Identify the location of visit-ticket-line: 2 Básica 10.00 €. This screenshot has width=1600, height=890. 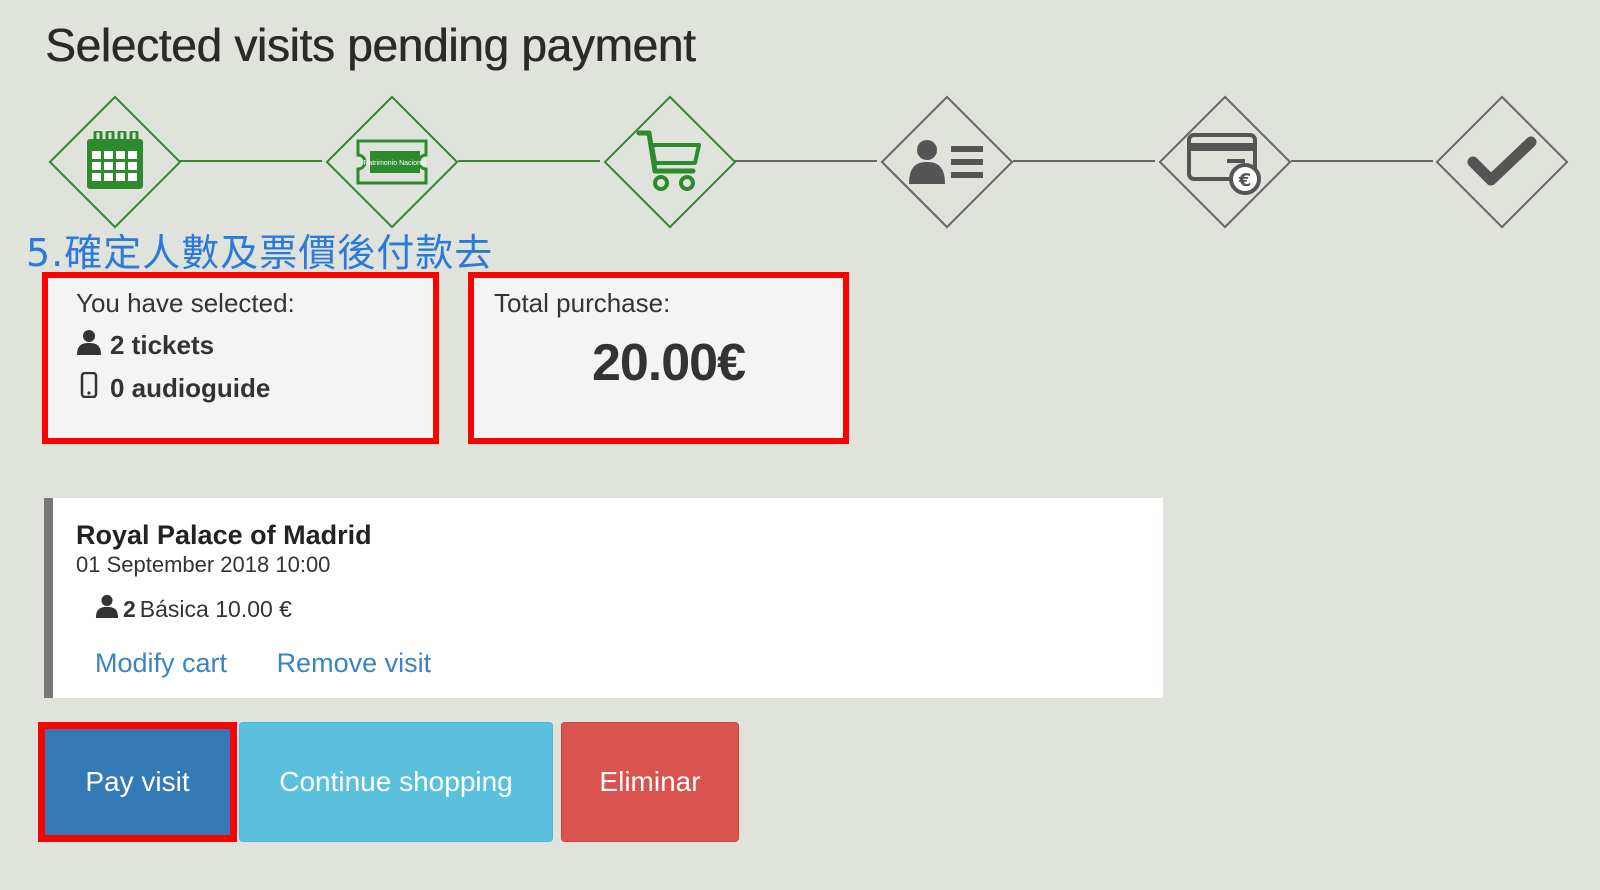
(193, 609).